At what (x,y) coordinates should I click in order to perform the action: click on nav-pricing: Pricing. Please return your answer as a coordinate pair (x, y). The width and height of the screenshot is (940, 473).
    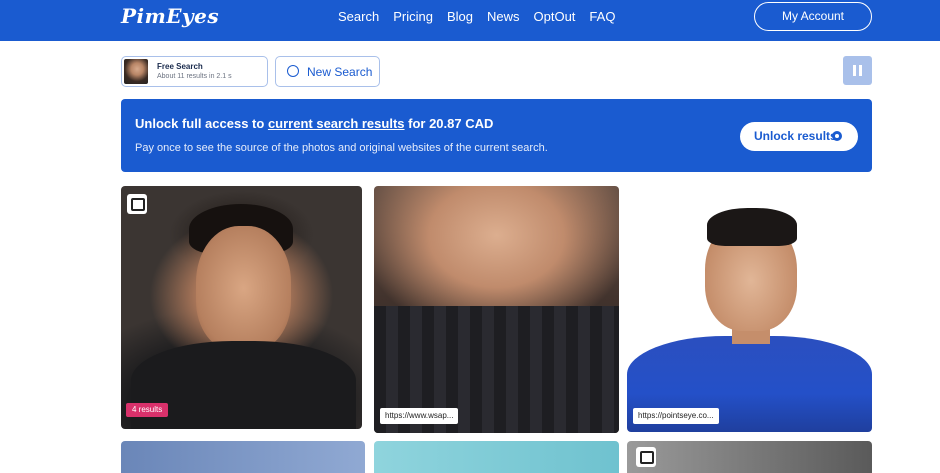
    Looking at the image, I should click on (413, 17).